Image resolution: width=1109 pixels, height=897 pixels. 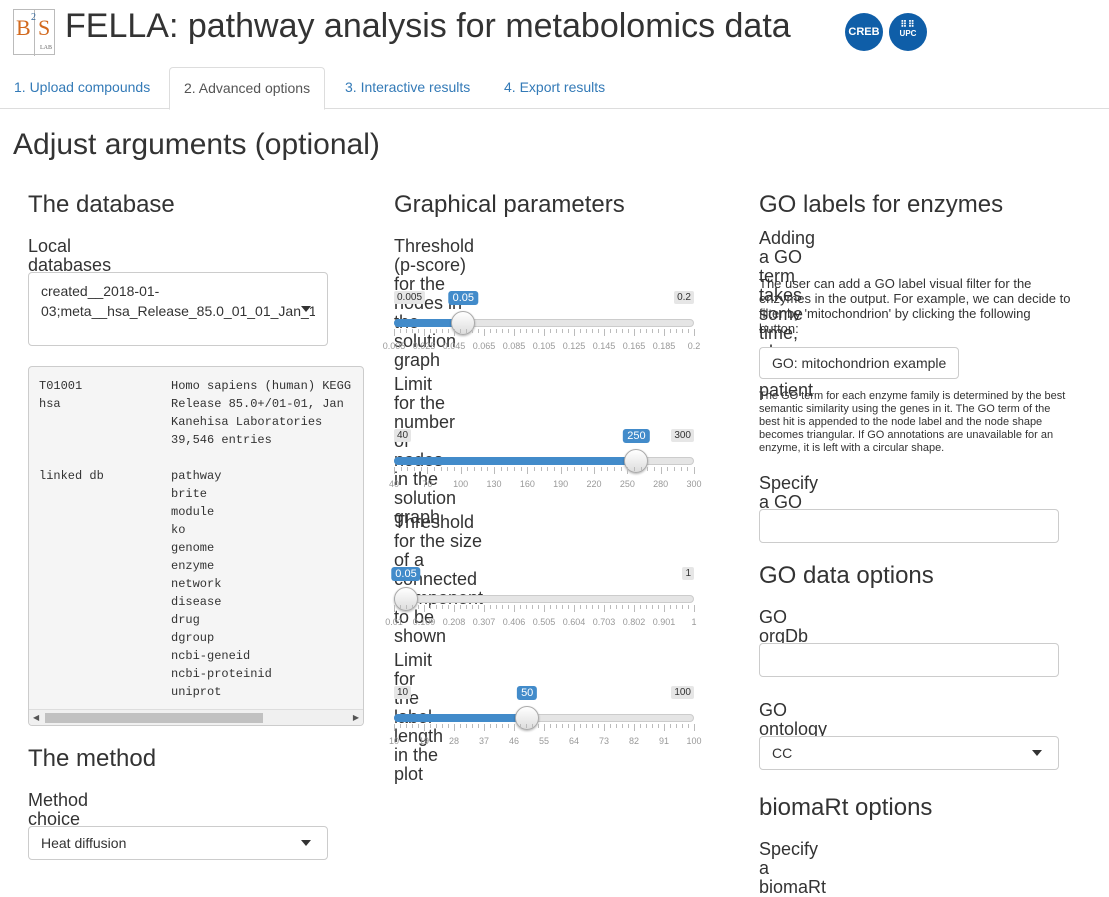 I want to click on db-info-value: network, so click(x=196, y=584).